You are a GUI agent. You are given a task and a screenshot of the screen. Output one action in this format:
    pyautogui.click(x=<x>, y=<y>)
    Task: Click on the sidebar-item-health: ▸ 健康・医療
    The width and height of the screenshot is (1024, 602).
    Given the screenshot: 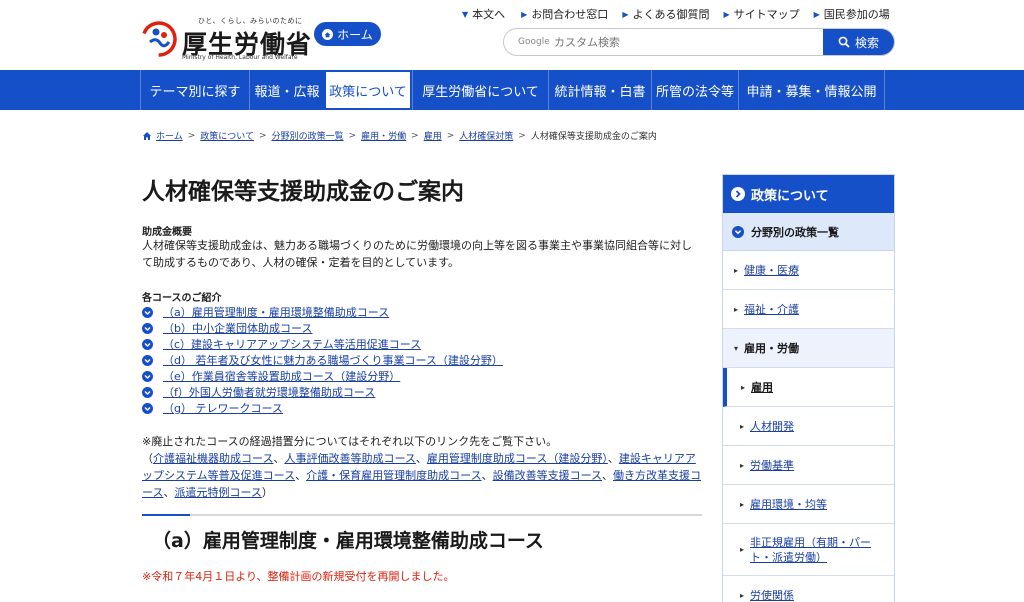 What is the action you would take?
    pyautogui.click(x=808, y=270)
    